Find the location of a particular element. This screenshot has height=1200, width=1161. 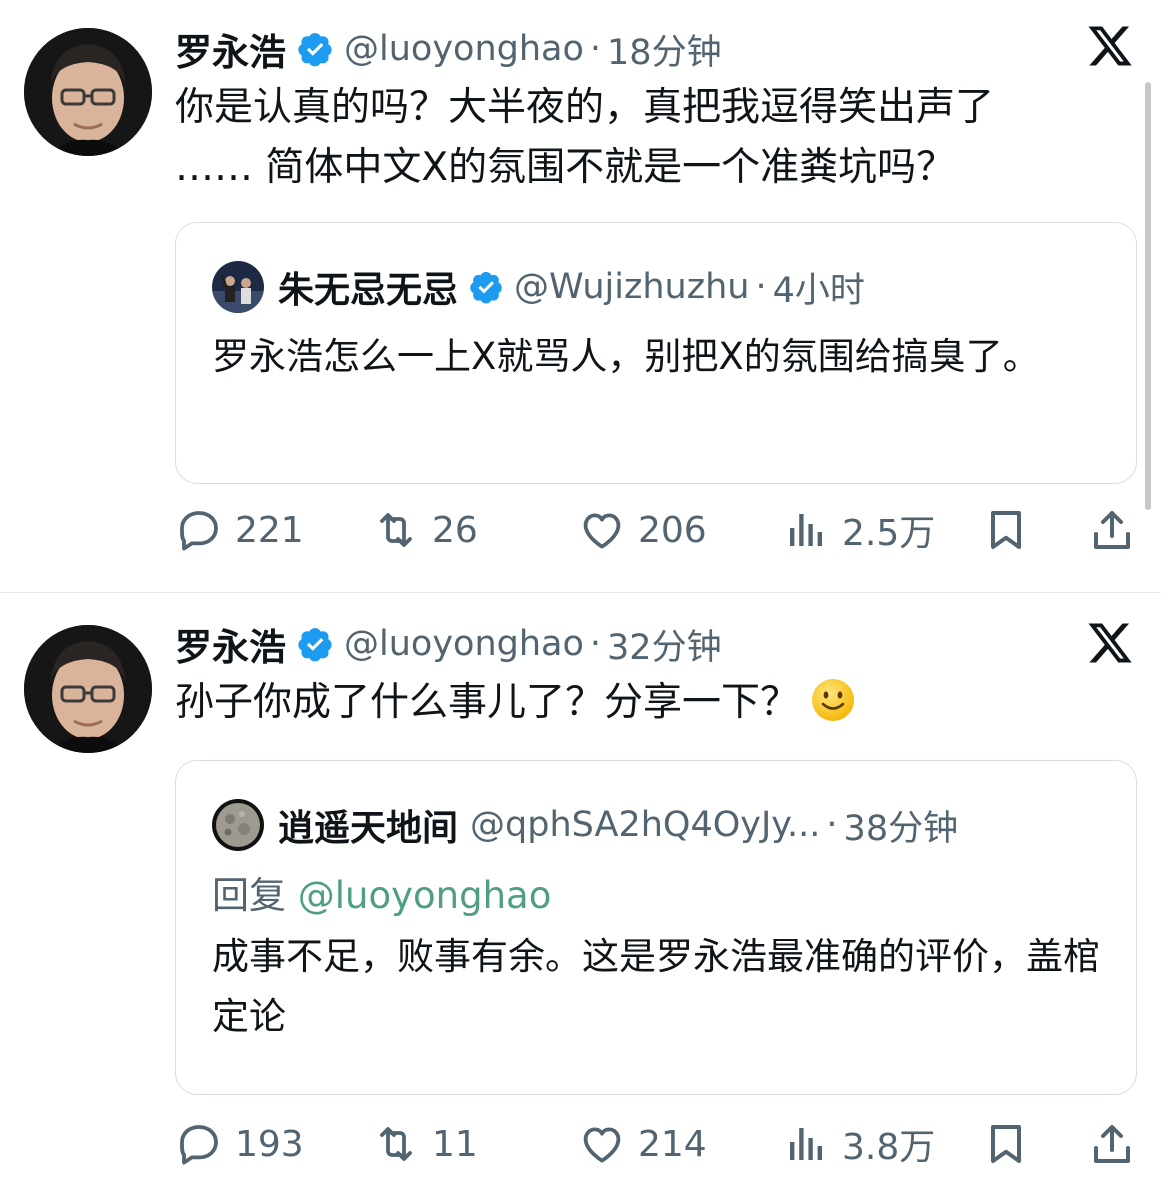

tweet-text: 孙子你成了什么事儿了？分享一下？ is located at coordinates (487, 702).